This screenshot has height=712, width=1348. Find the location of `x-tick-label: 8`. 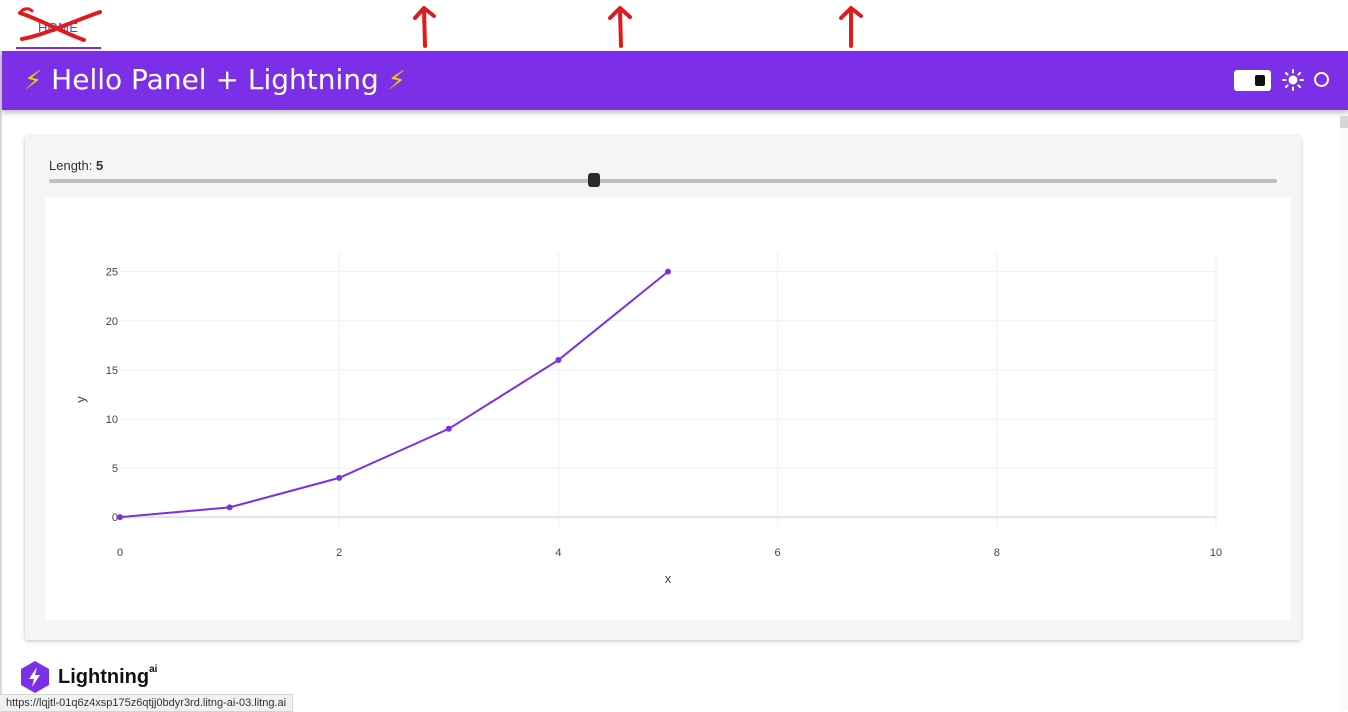

x-tick-label: 8 is located at coordinates (997, 553).